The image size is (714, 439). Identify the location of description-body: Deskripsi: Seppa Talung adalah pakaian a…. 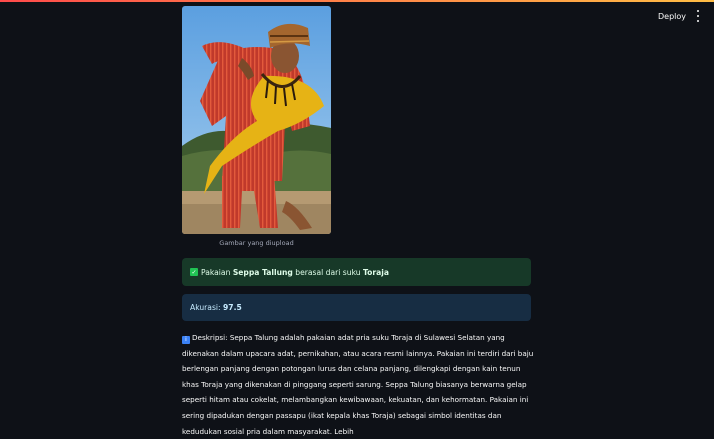
(358, 384).